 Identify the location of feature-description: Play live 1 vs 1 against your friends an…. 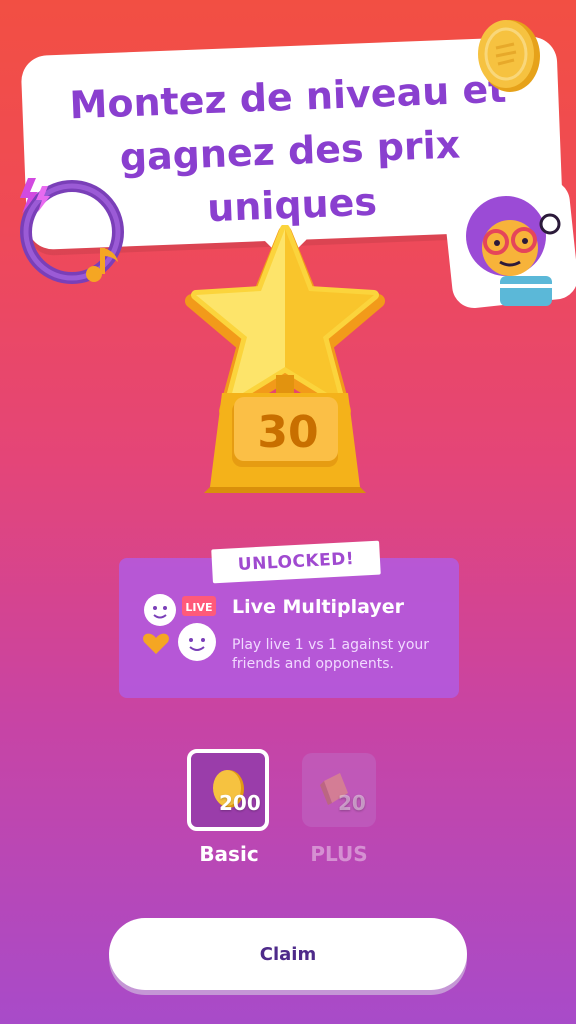
(331, 654).